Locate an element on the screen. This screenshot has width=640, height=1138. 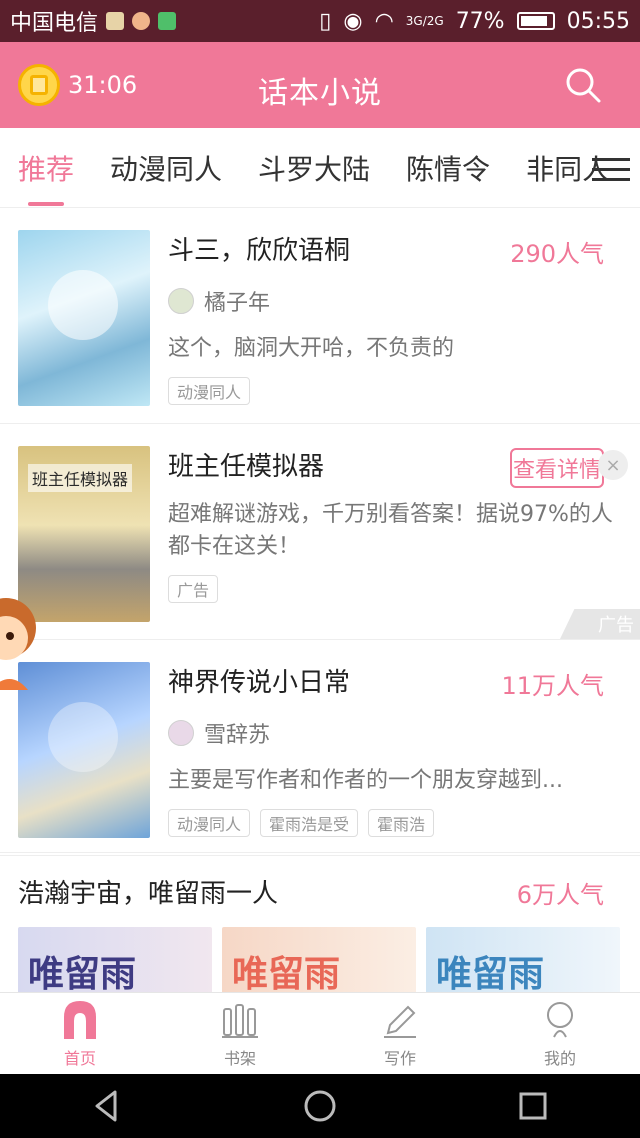
nav-profile: 我的 is located at coordinates (560, 1033).